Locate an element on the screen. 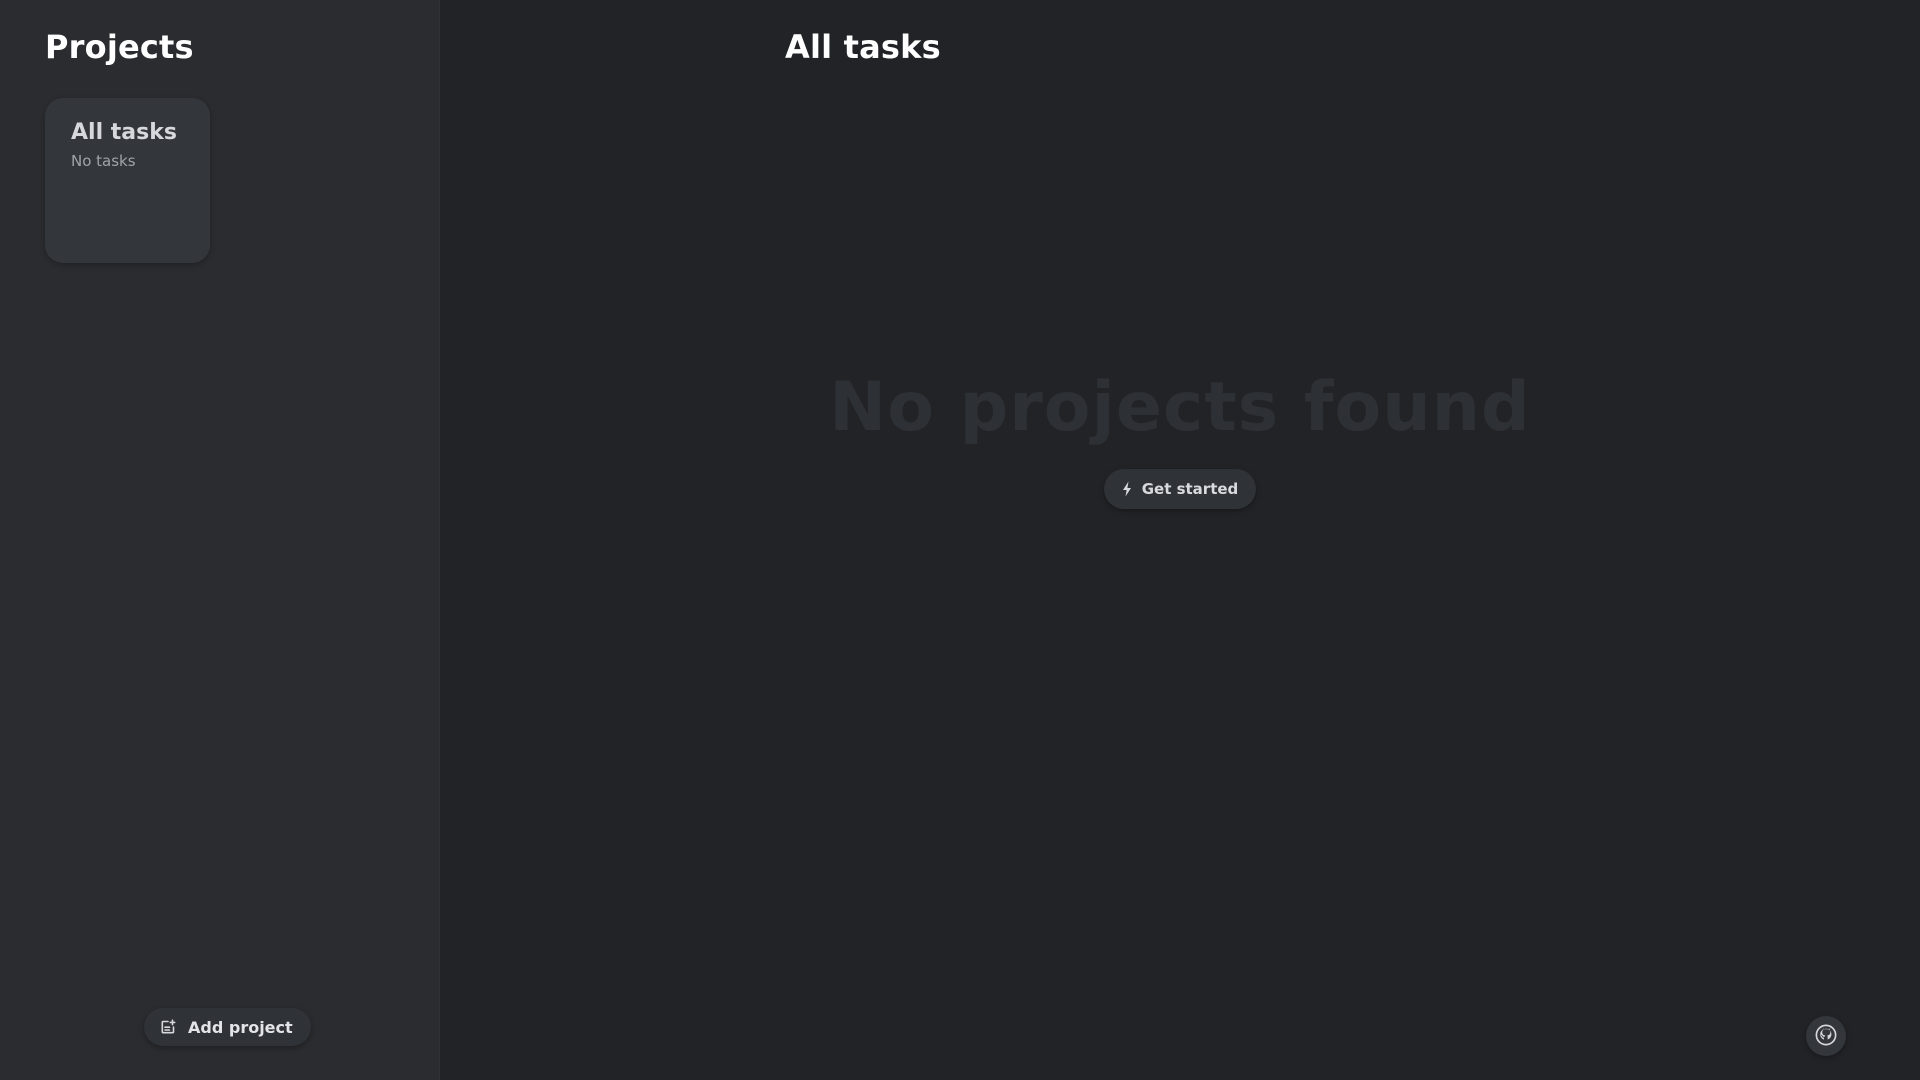 The image size is (1920, 1080). github-button is located at coordinates (1826, 1036).